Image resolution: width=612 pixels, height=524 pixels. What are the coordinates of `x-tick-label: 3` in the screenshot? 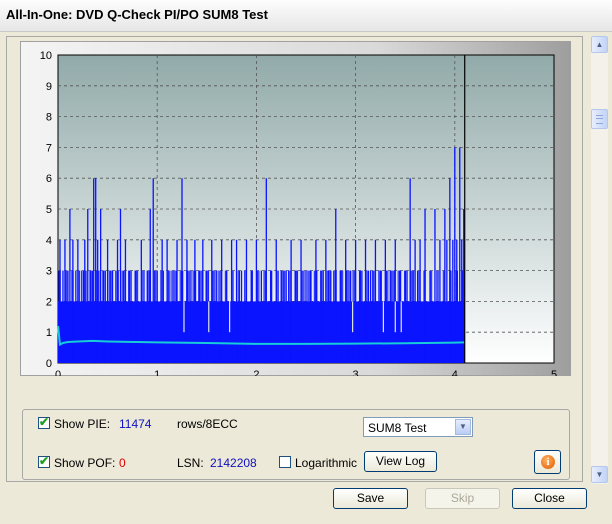 It's located at (356, 372).